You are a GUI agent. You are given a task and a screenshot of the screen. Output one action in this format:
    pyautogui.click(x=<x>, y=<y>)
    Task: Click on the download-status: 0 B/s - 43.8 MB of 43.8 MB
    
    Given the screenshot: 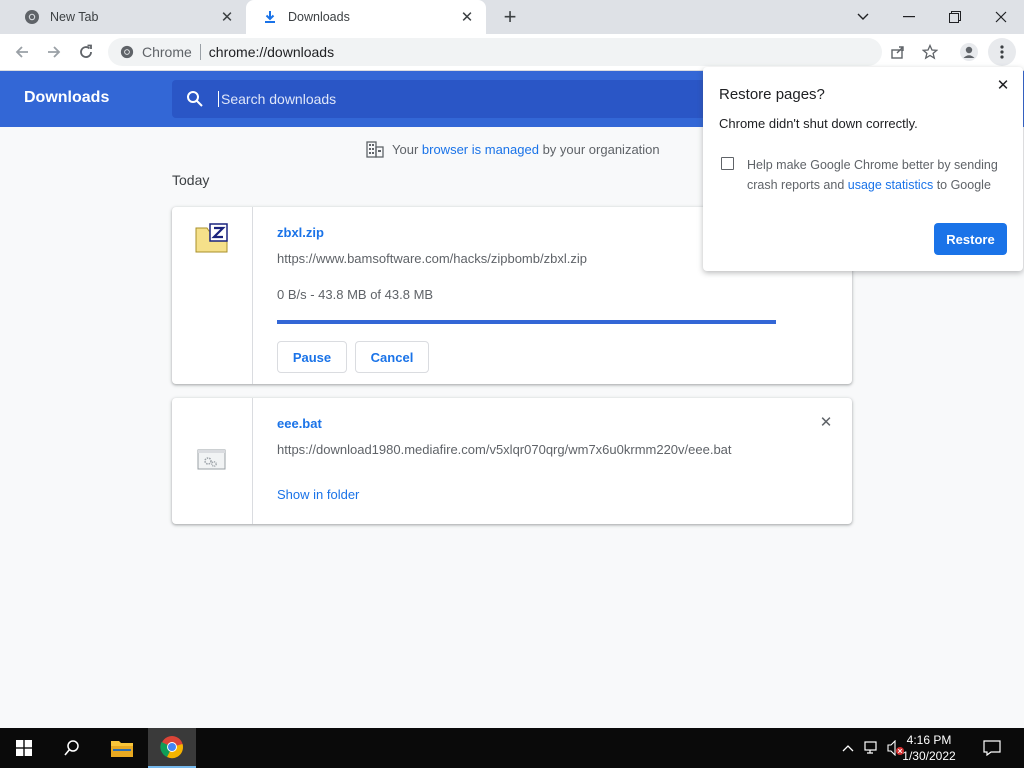 What is the action you would take?
    pyautogui.click(x=355, y=294)
    